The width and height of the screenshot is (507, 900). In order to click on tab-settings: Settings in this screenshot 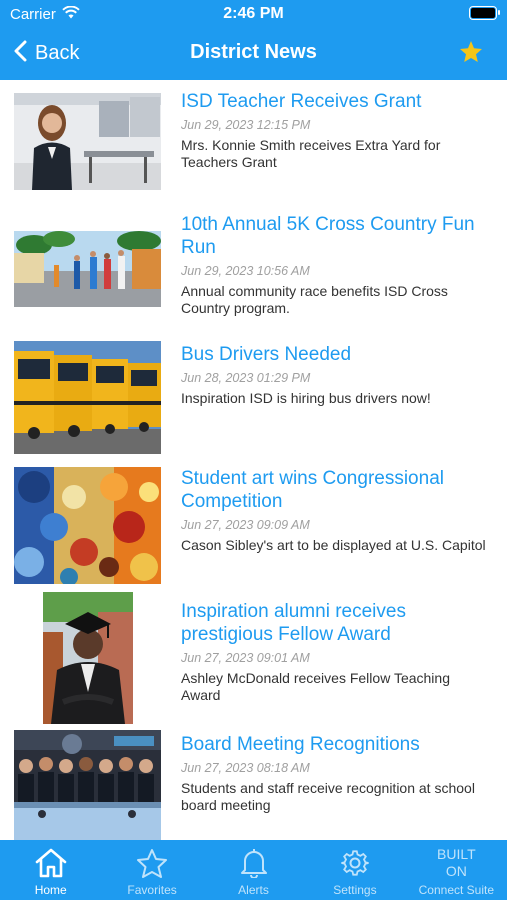, I will do `click(354, 870)`.